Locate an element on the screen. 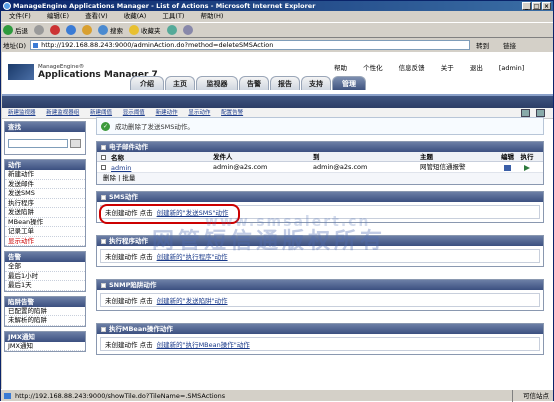 This screenshot has height=402, width=554. table-footer: 删除 | 批量 is located at coordinates (320, 178).